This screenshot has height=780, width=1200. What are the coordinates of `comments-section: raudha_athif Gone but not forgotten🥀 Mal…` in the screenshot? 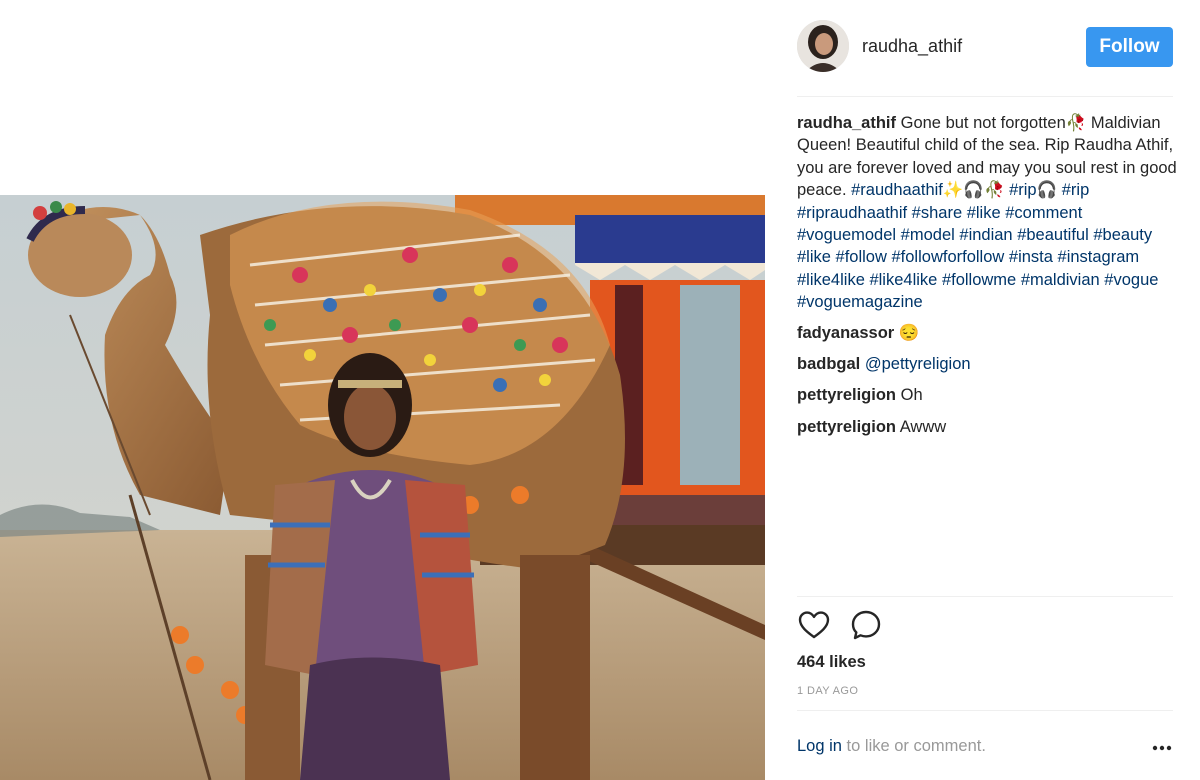 It's located at (987, 279).